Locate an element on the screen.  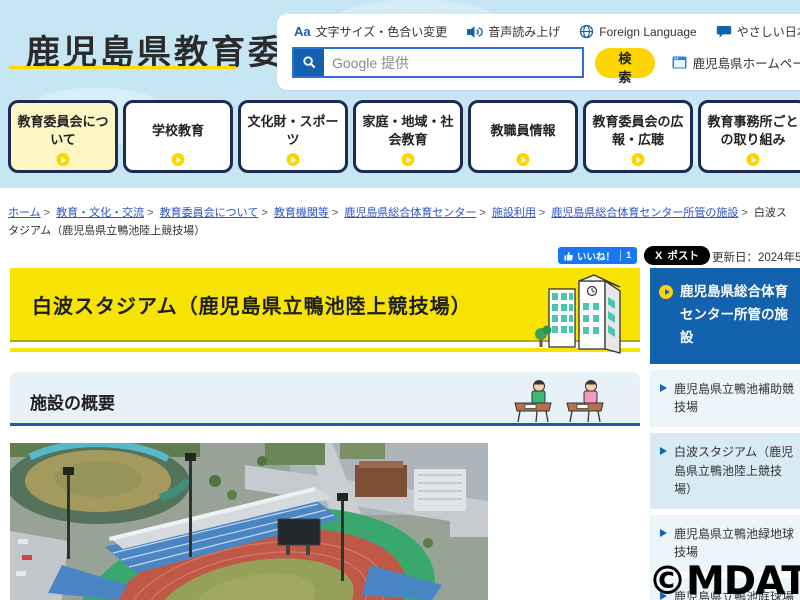
sidebar-heading: 鹿児島県総合体育センター所管の施設 is located at coordinates (725, 316).